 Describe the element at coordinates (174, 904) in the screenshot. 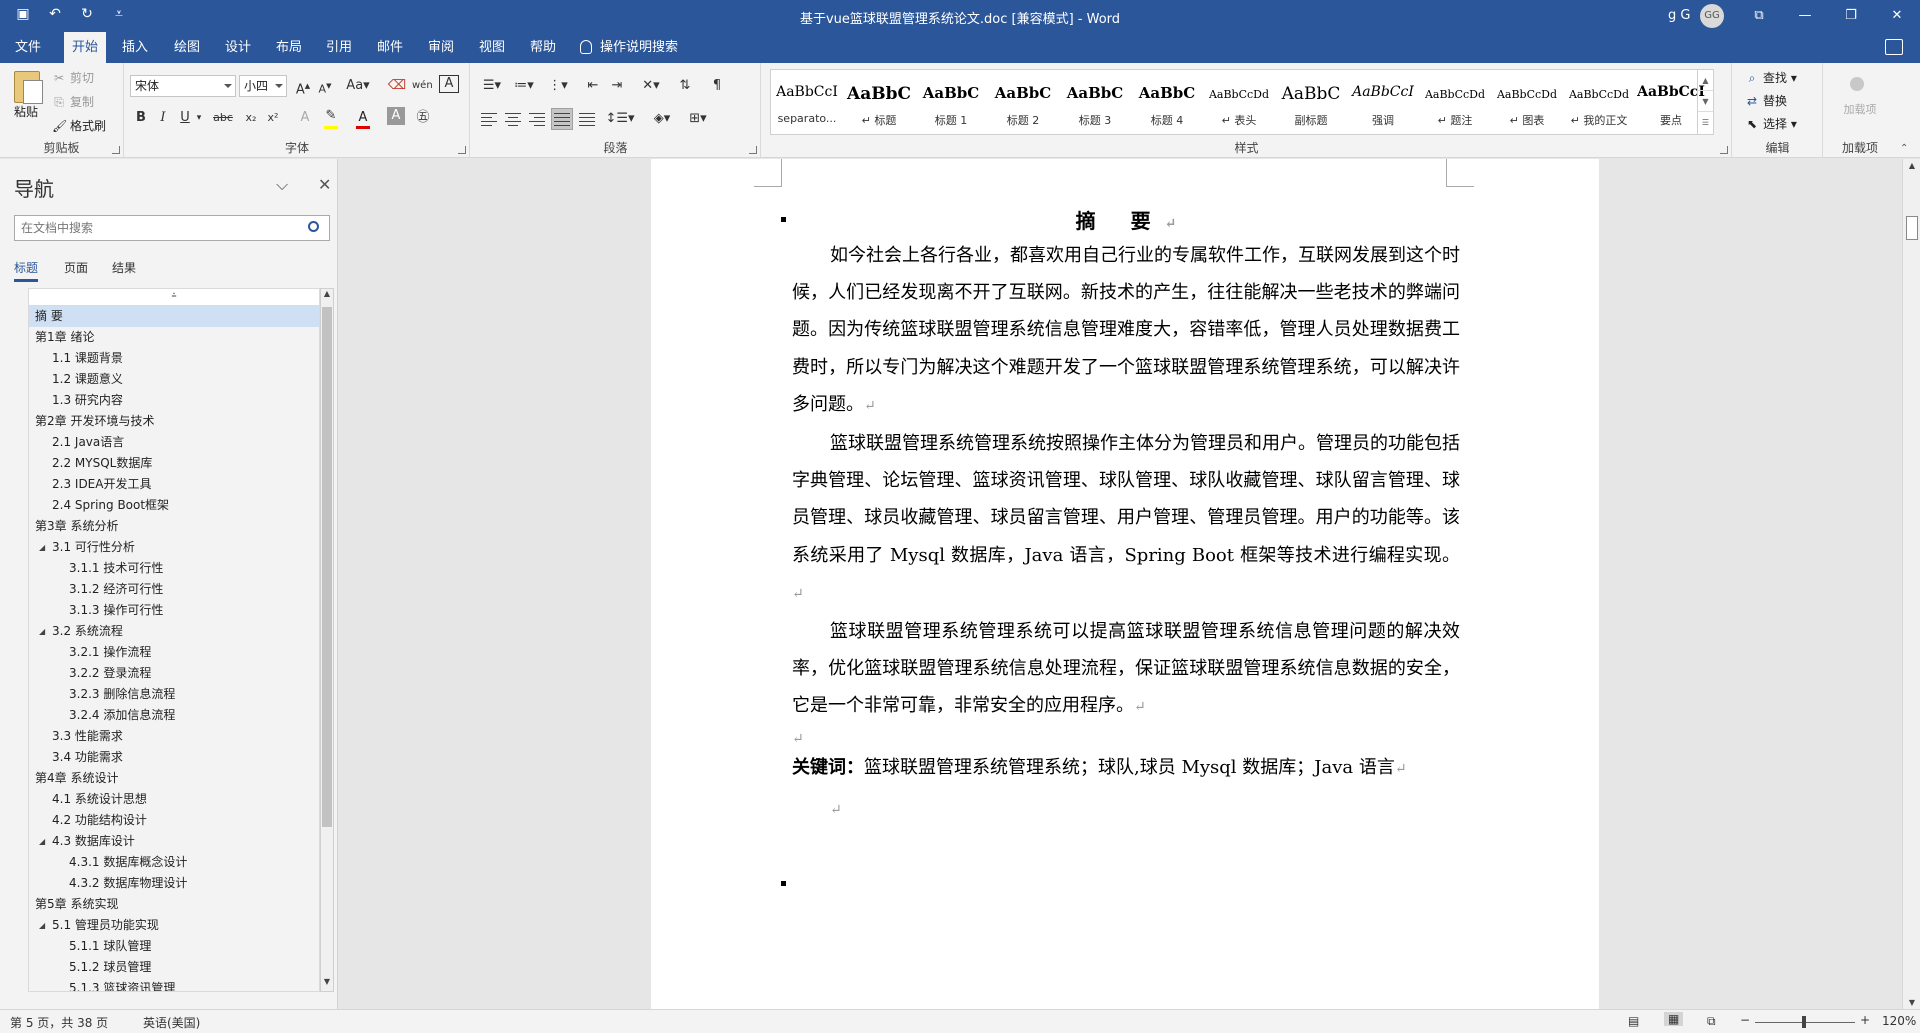

I see `nav-heading-item: ◢第5章 系统实现` at that location.